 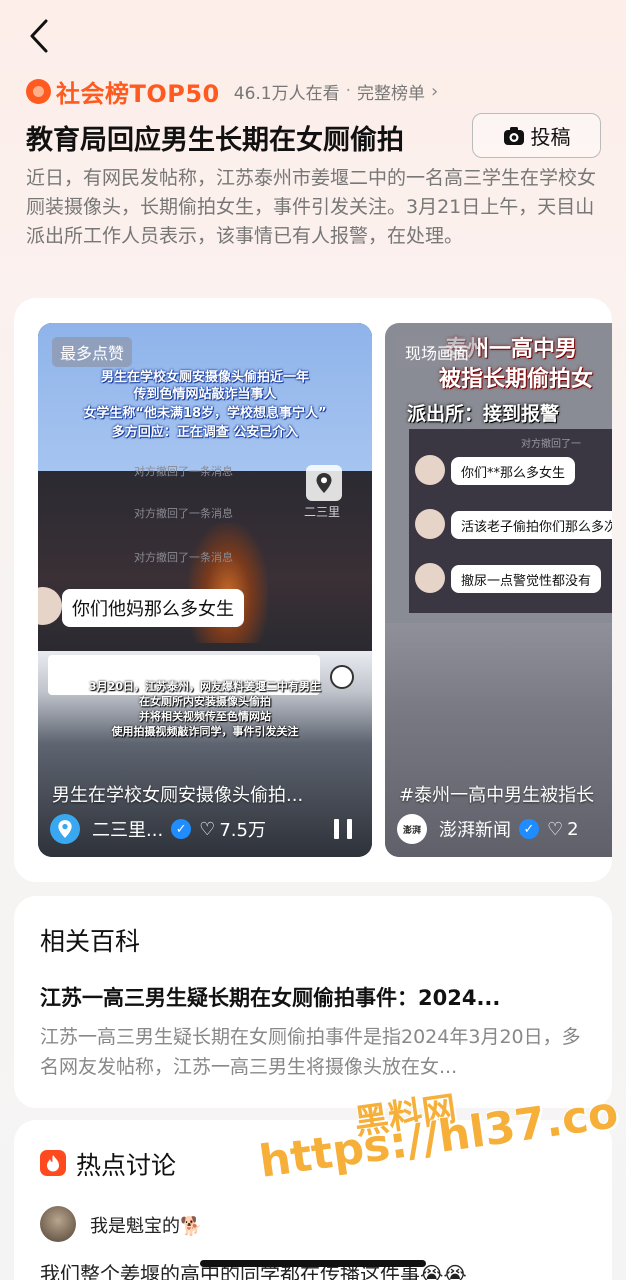 I want to click on system-message: 对方撤回了一, so click(x=551, y=444).